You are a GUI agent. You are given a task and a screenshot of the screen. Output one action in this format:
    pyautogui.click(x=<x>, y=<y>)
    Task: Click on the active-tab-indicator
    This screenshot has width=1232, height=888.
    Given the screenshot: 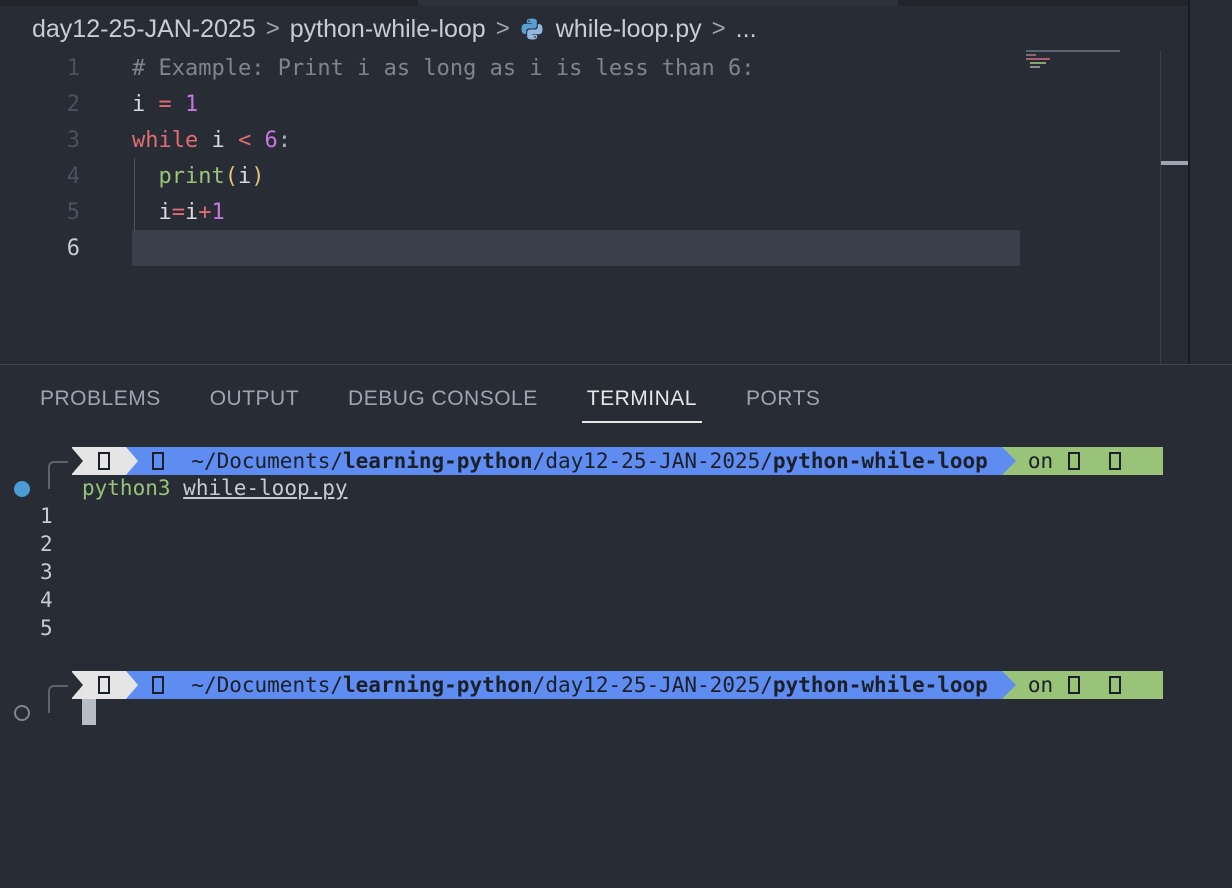 What is the action you would take?
    pyautogui.click(x=658, y=3)
    